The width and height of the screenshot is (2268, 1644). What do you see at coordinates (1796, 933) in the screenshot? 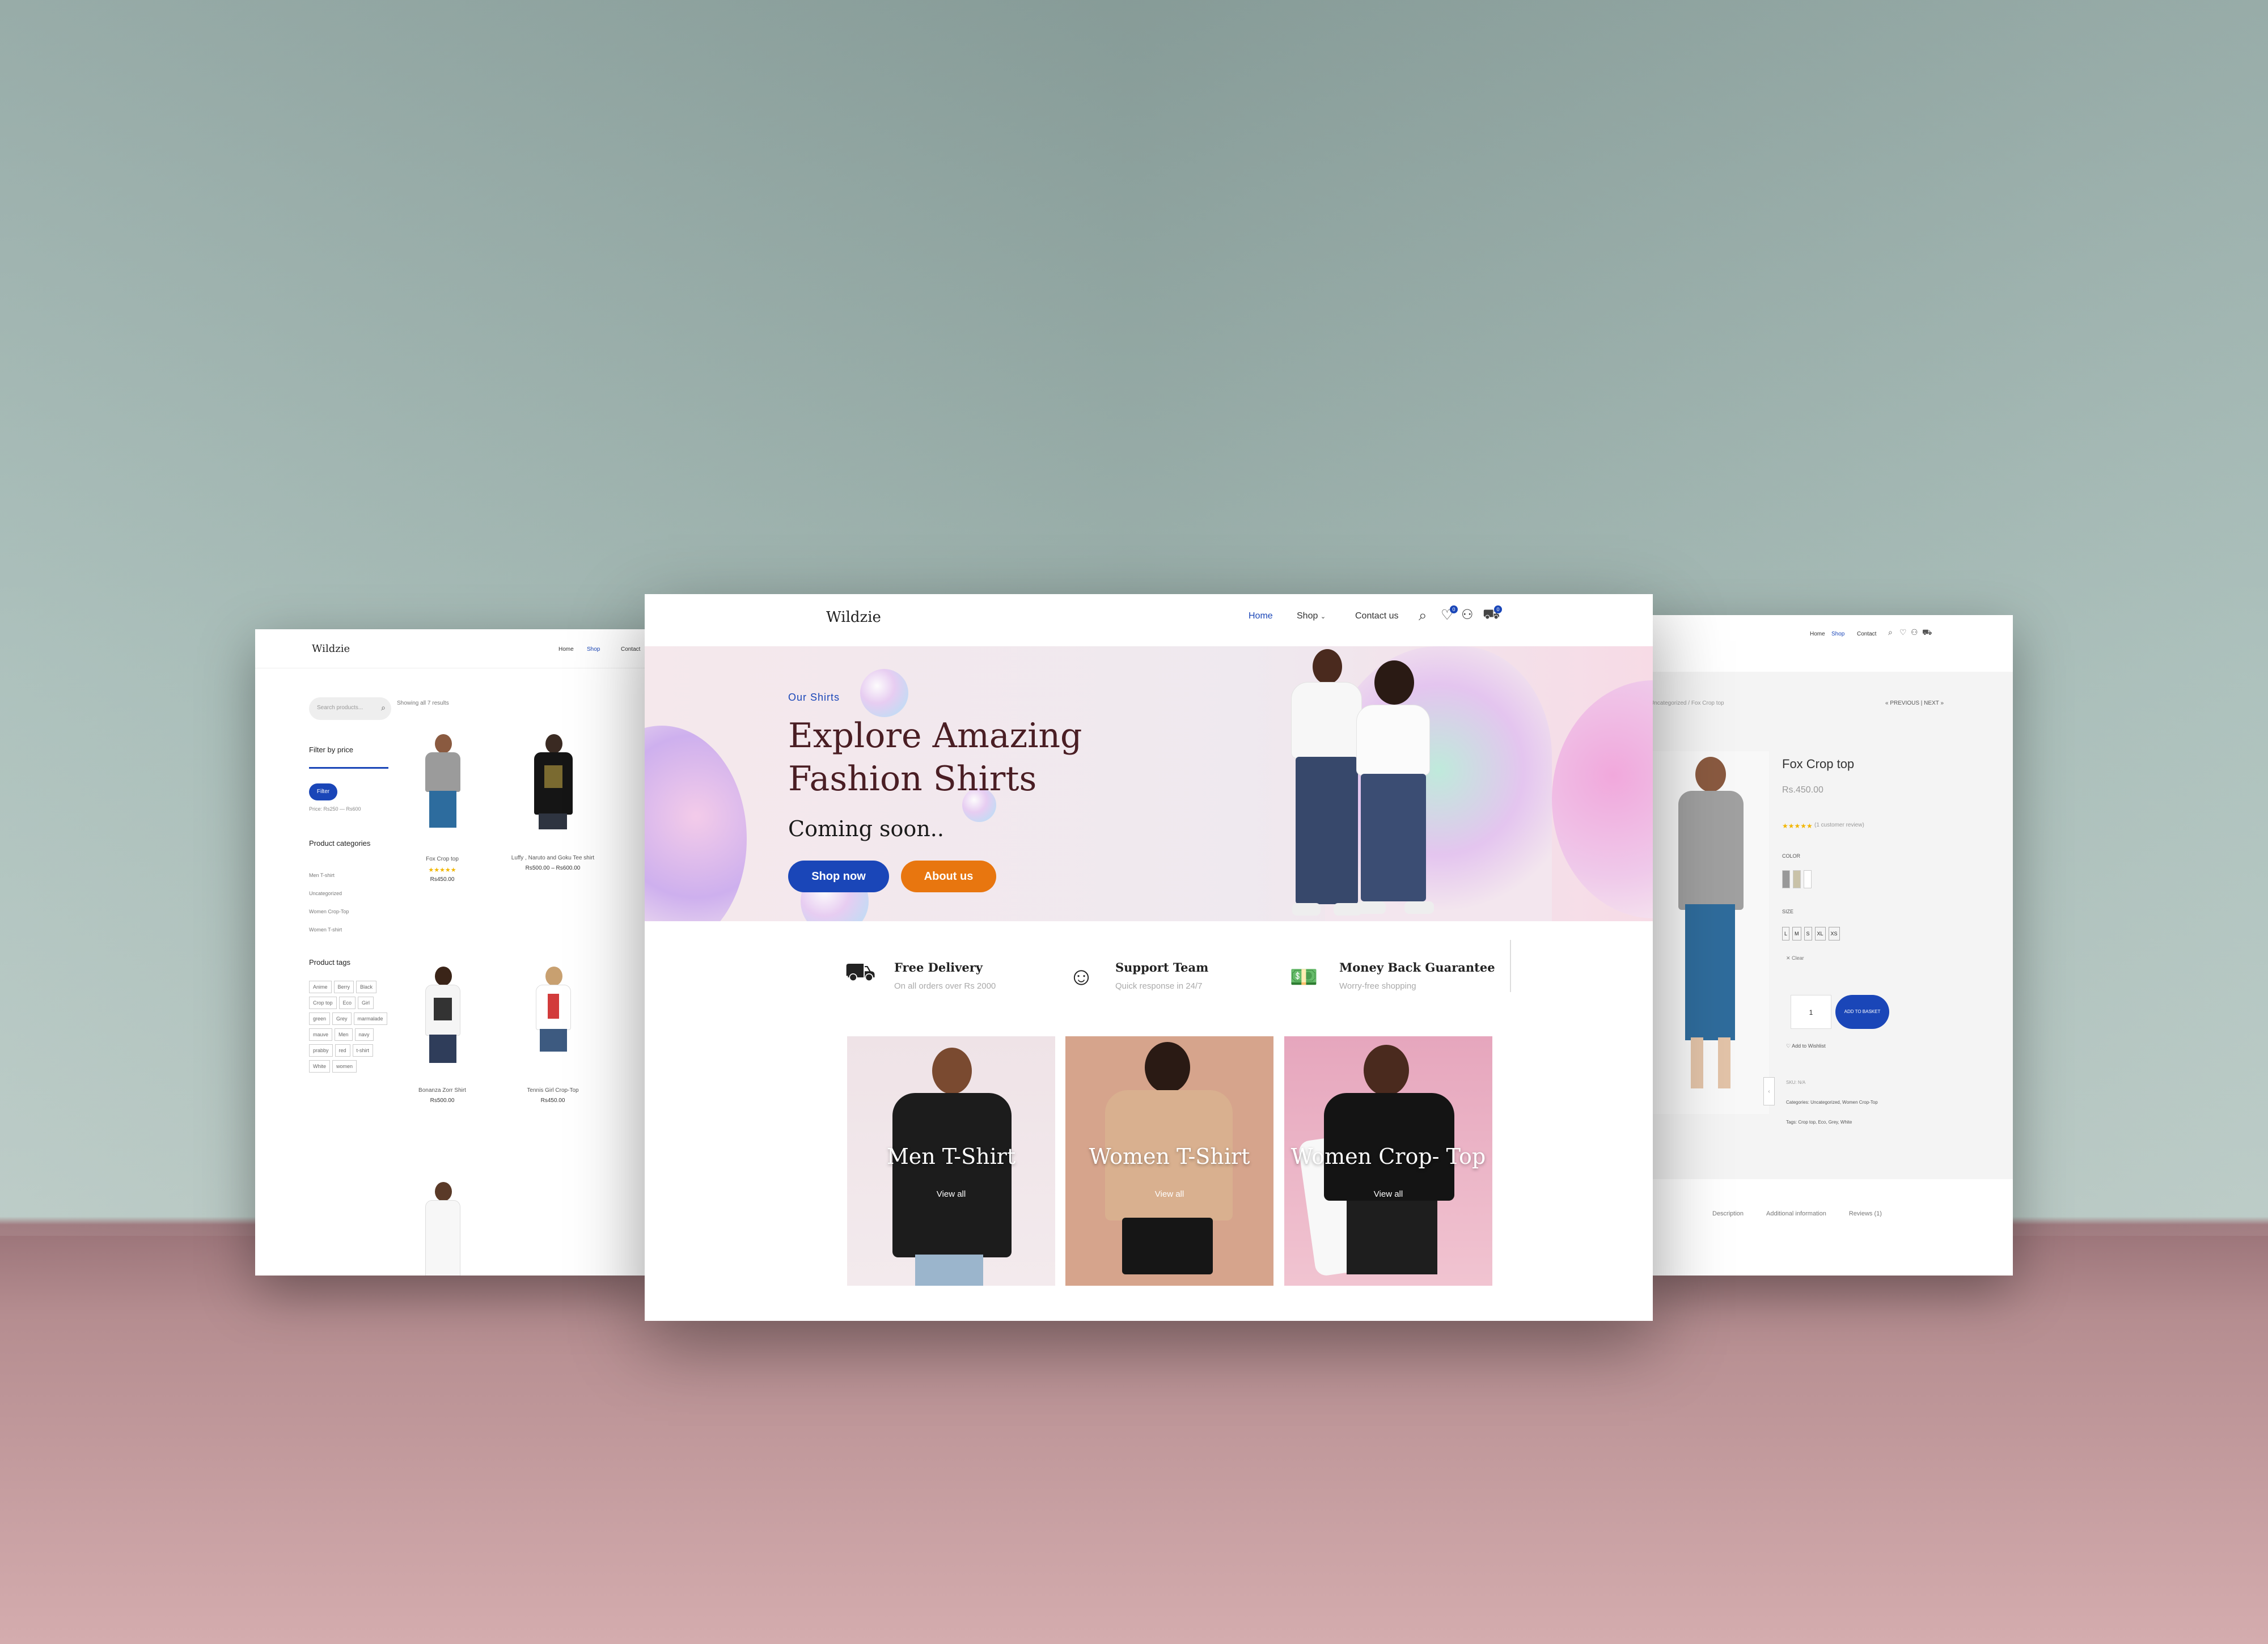
I see `size-option: M` at bounding box center [1796, 933].